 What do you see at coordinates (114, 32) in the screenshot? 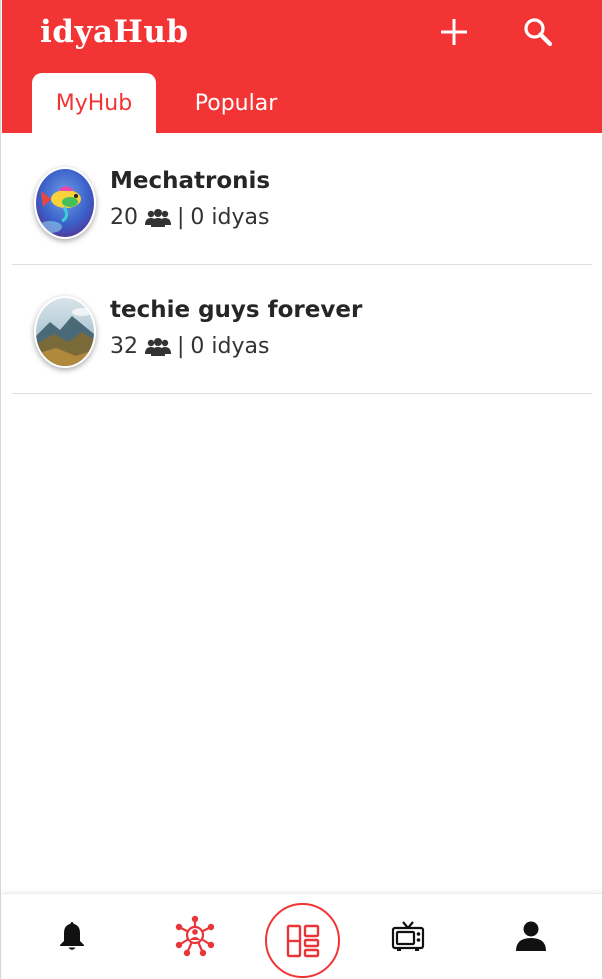
I see `app-logo: idyaHub` at bounding box center [114, 32].